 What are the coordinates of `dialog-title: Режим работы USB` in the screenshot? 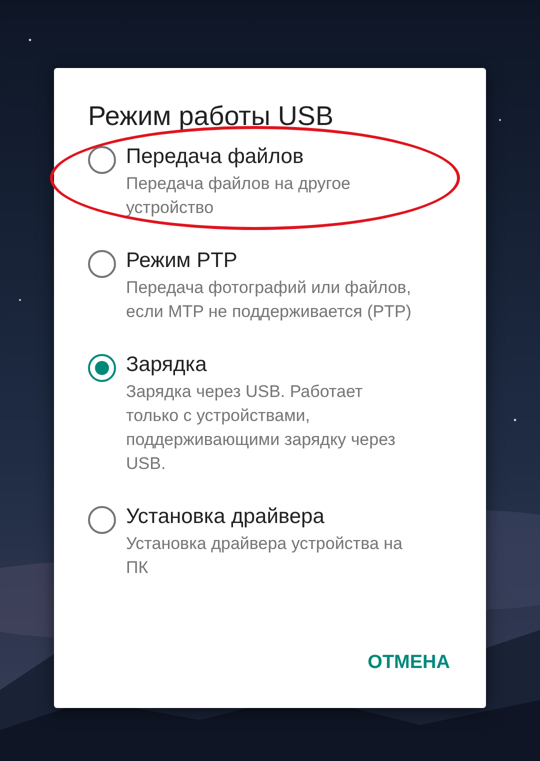 It's located at (211, 116).